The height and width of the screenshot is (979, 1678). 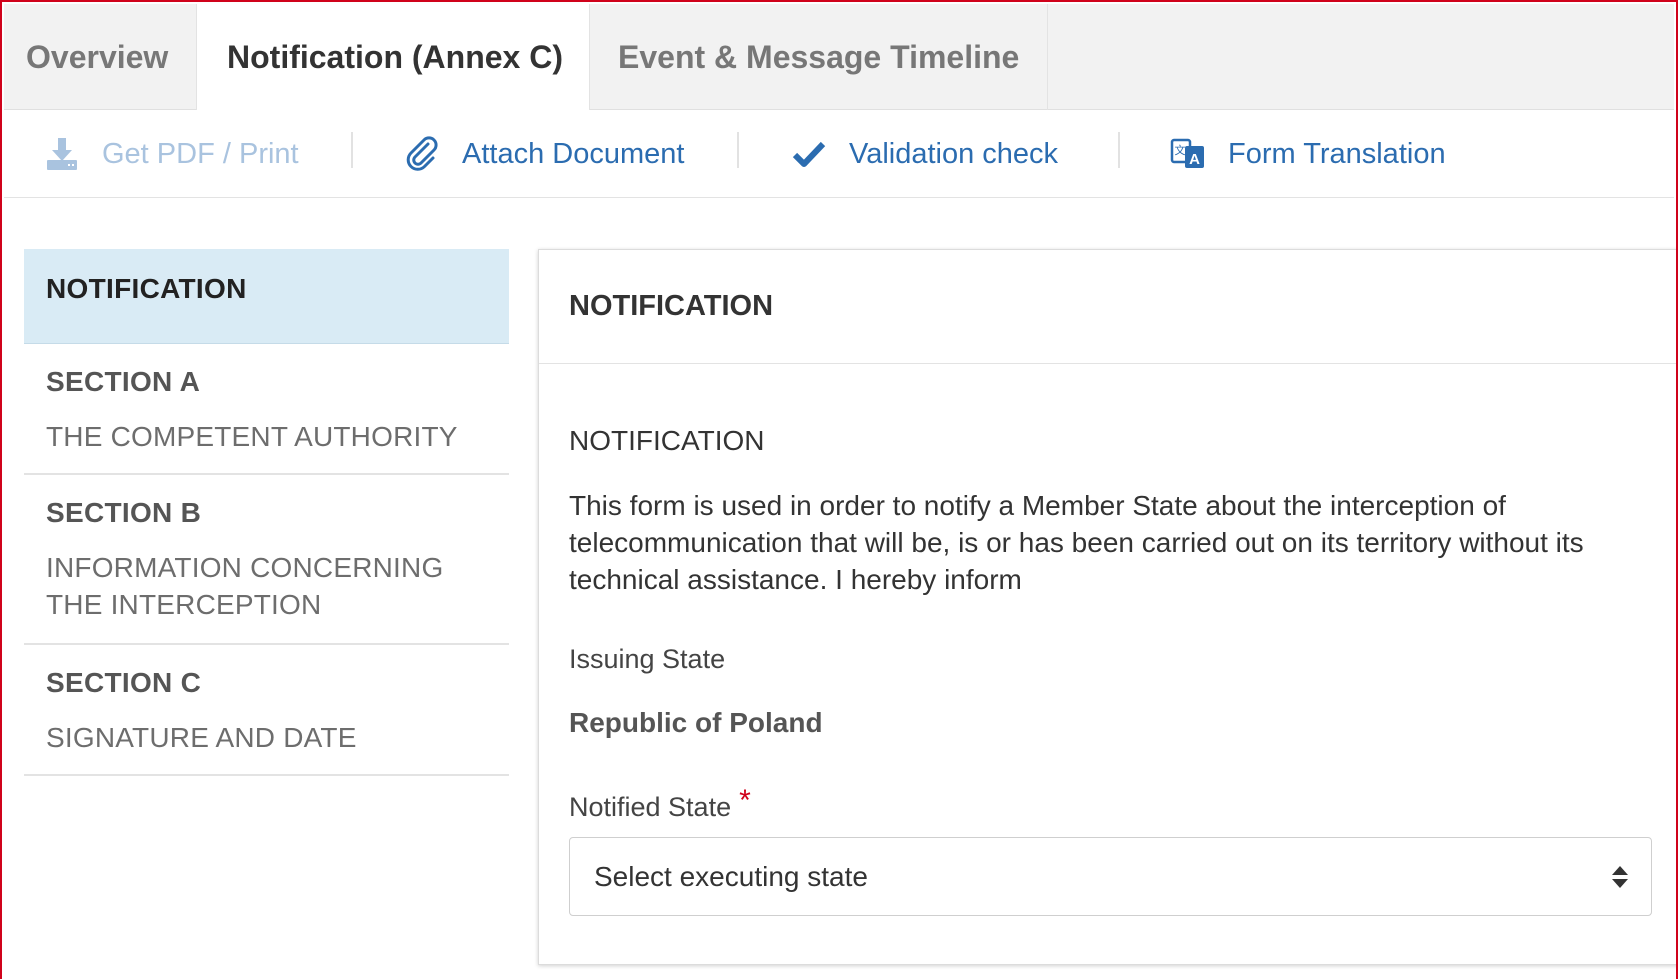 I want to click on tab-label: Notification (Annex C), so click(x=395, y=57).